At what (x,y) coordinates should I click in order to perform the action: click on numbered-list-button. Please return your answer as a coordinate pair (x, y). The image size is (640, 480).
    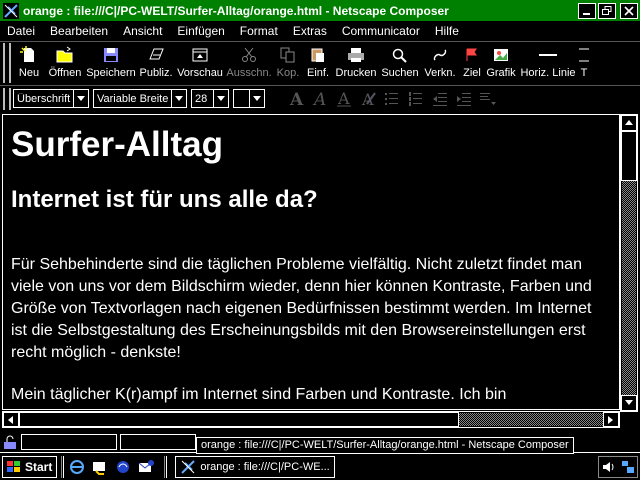
    Looking at the image, I should click on (416, 99).